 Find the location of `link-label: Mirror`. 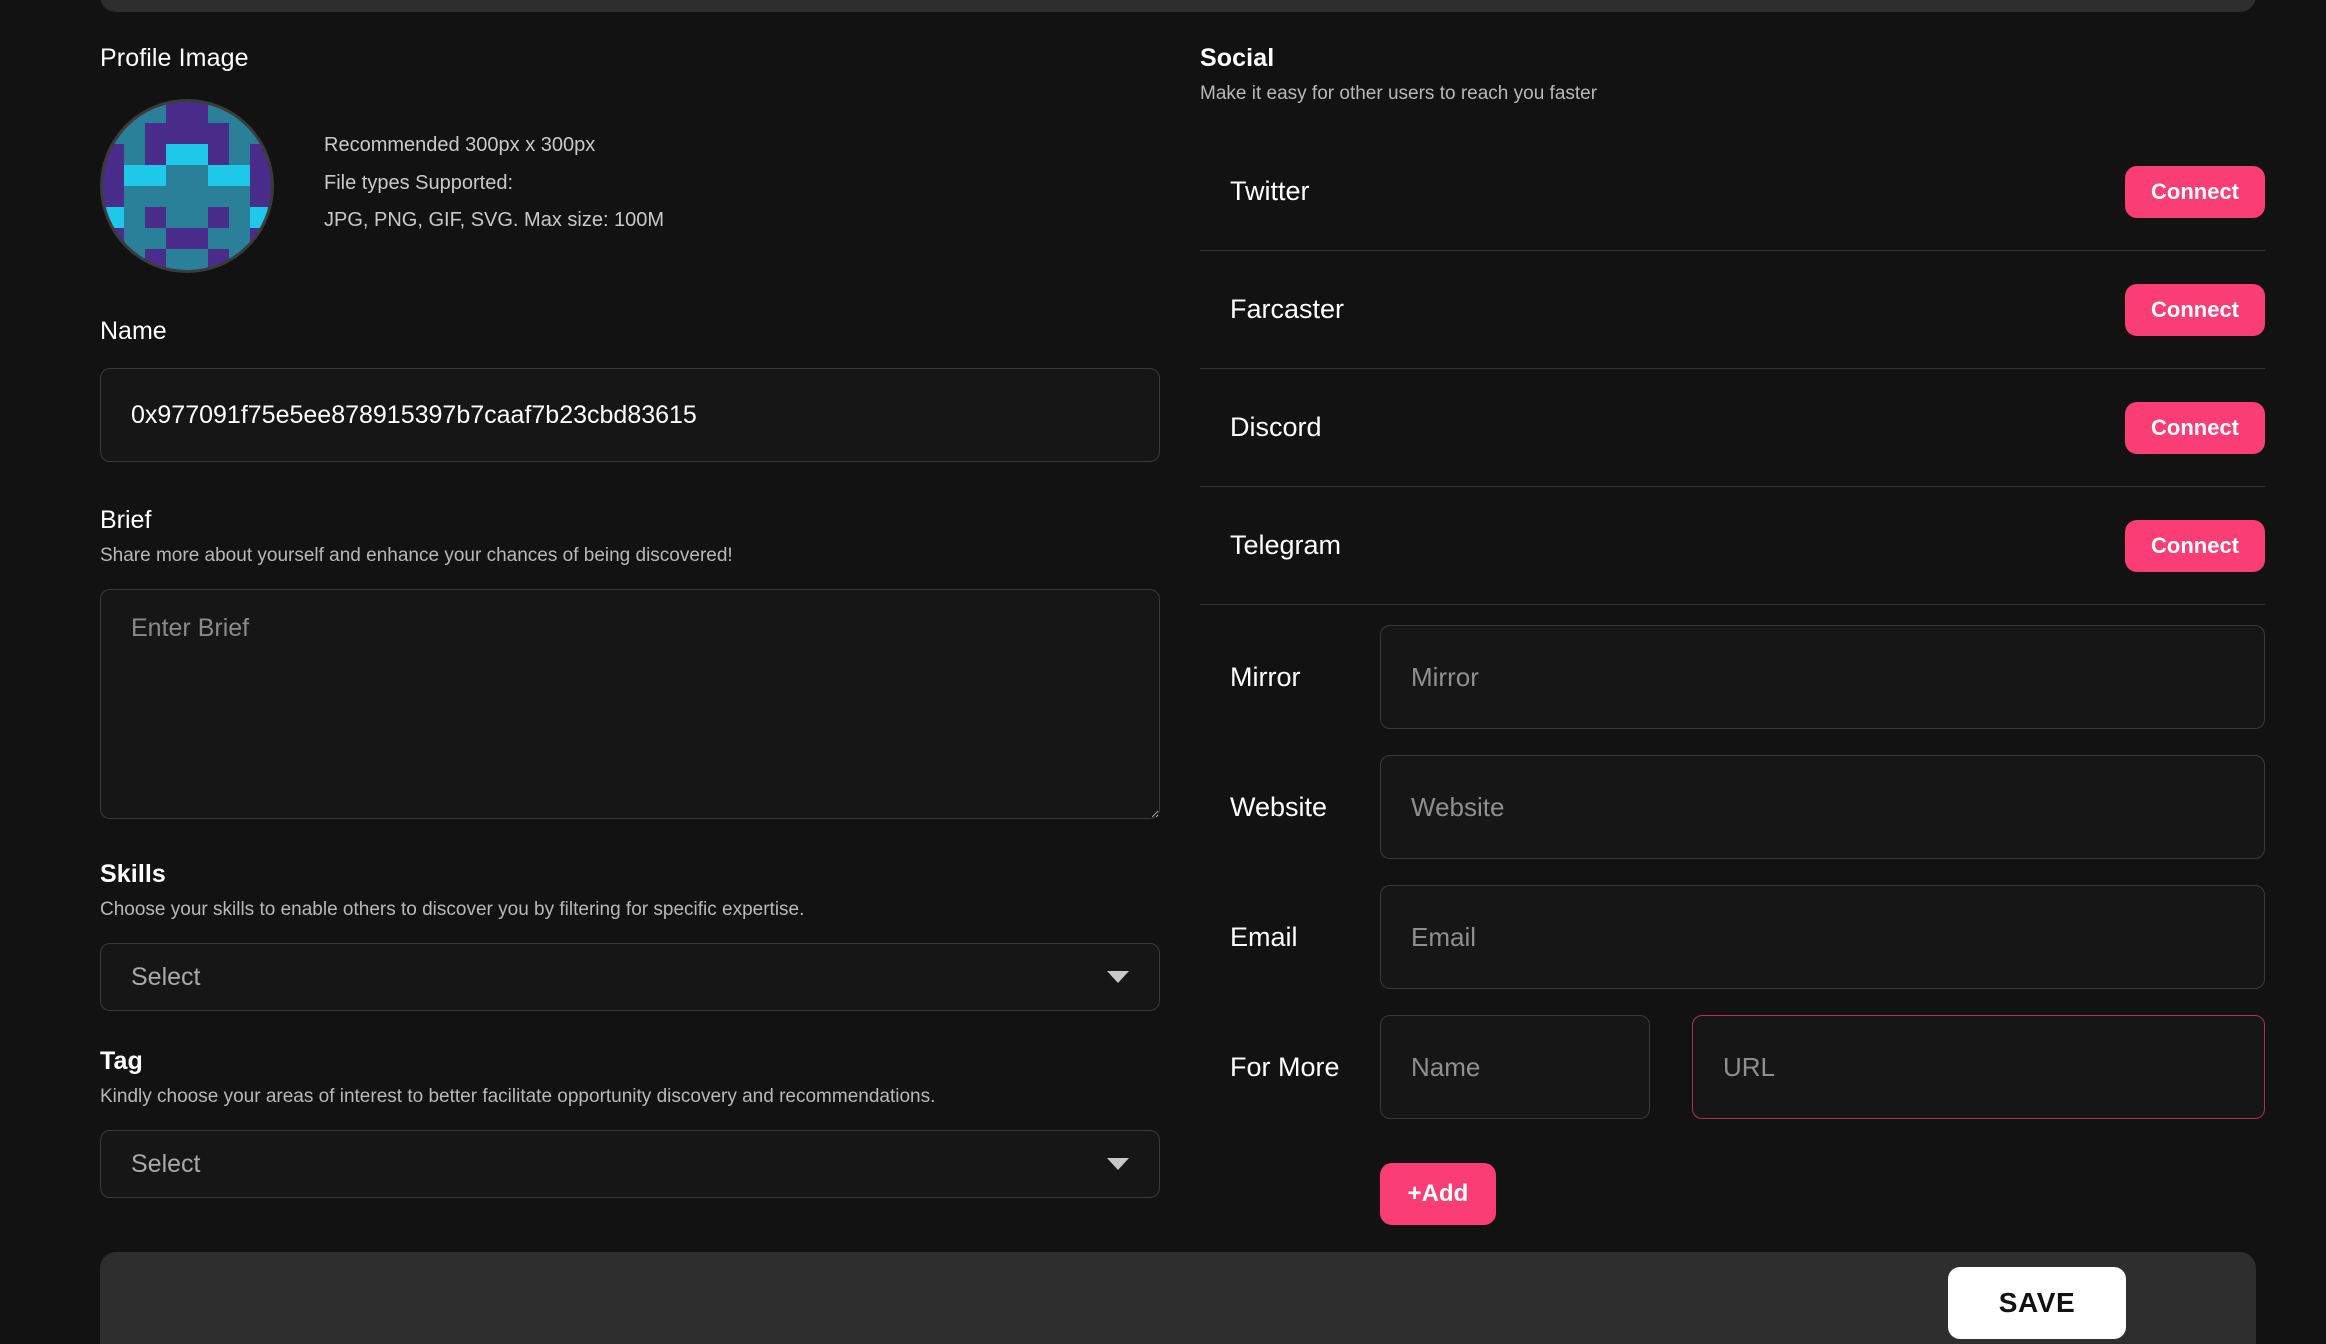

link-label: Mirror is located at coordinates (1265, 676).